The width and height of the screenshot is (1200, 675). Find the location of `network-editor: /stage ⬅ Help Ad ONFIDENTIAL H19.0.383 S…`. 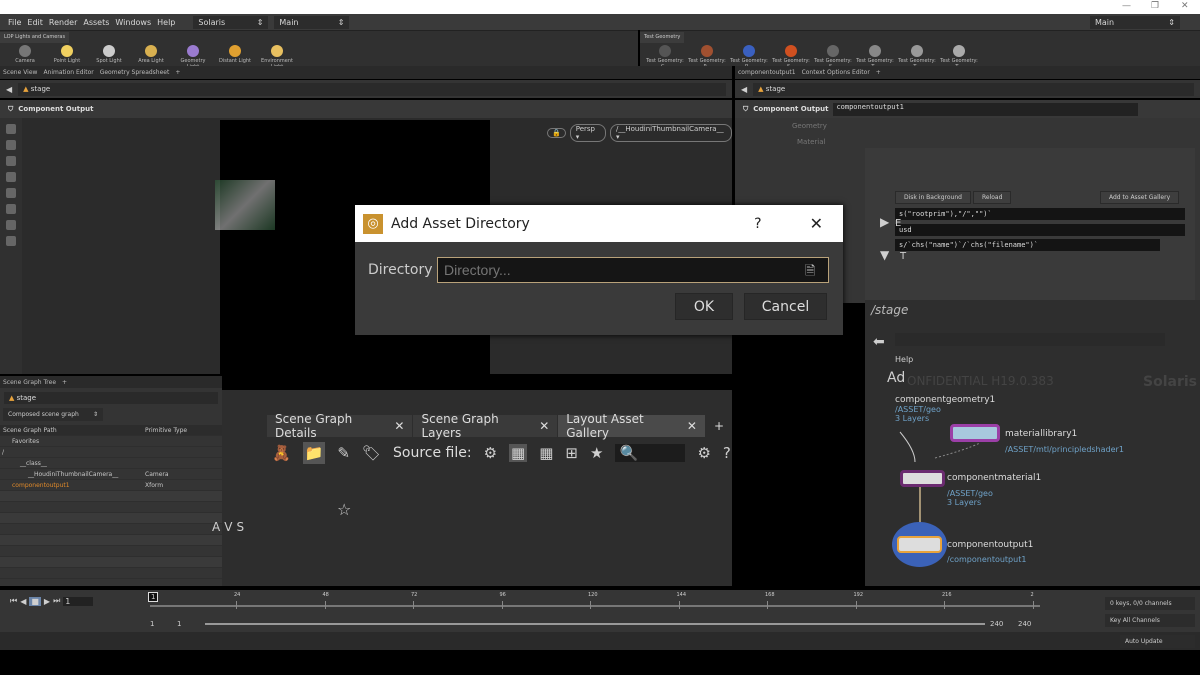

network-editor: /stage ⬅ Help Ad ONFIDENTIAL H19.0.383 S… is located at coordinates (1032, 443).